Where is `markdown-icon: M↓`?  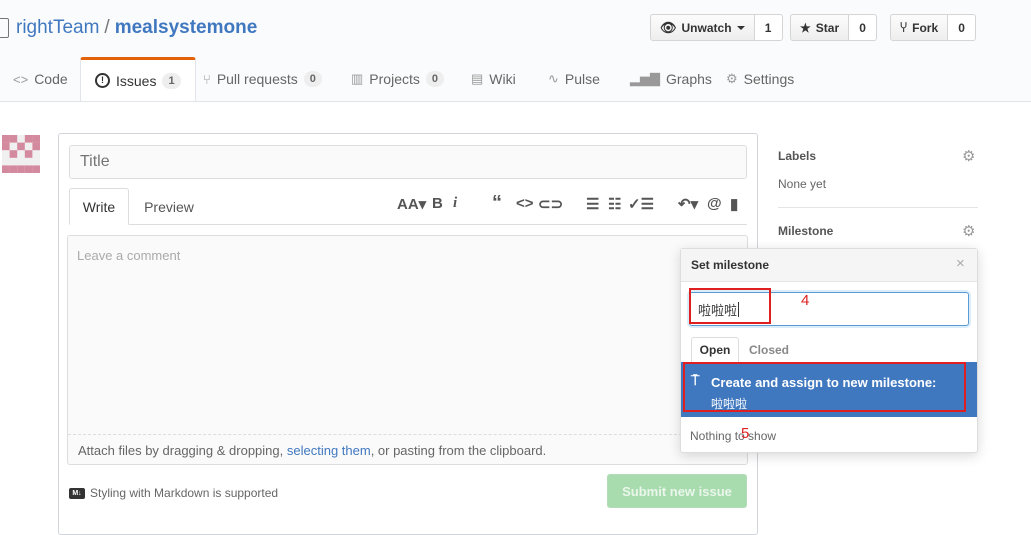 markdown-icon: M↓ is located at coordinates (77, 493).